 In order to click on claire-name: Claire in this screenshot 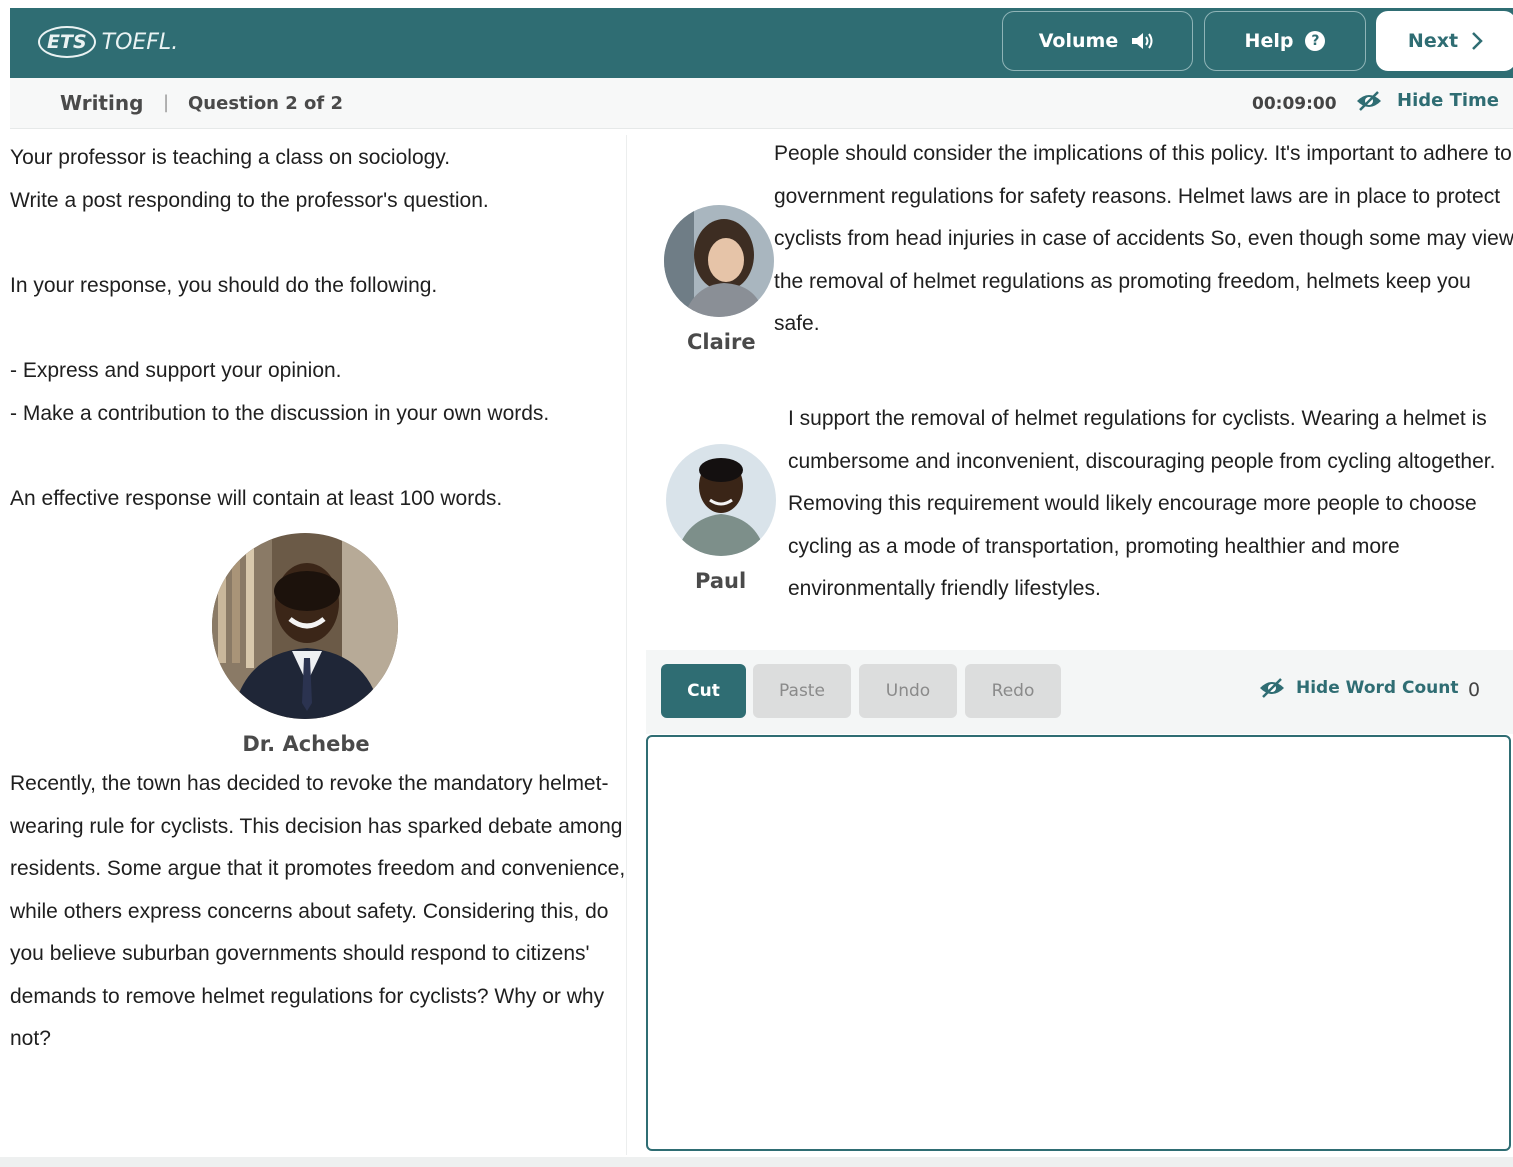, I will do `click(721, 342)`.